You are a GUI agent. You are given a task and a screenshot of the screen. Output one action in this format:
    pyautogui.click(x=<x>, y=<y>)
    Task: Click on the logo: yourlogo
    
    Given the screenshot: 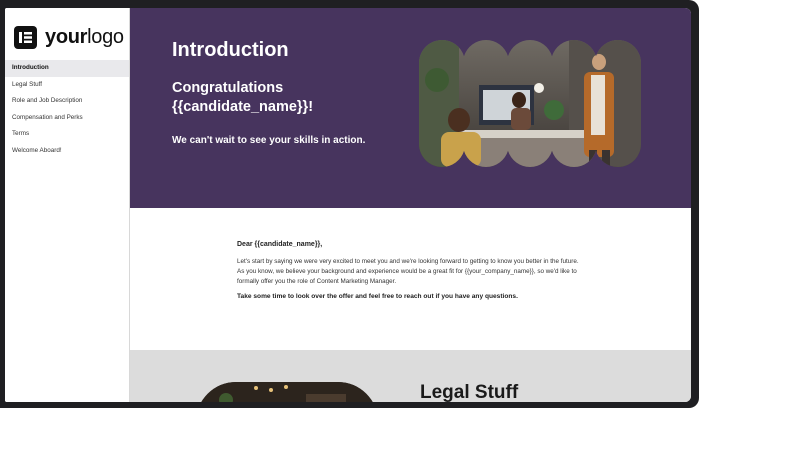 What is the action you would take?
    pyautogui.click(x=69, y=37)
    